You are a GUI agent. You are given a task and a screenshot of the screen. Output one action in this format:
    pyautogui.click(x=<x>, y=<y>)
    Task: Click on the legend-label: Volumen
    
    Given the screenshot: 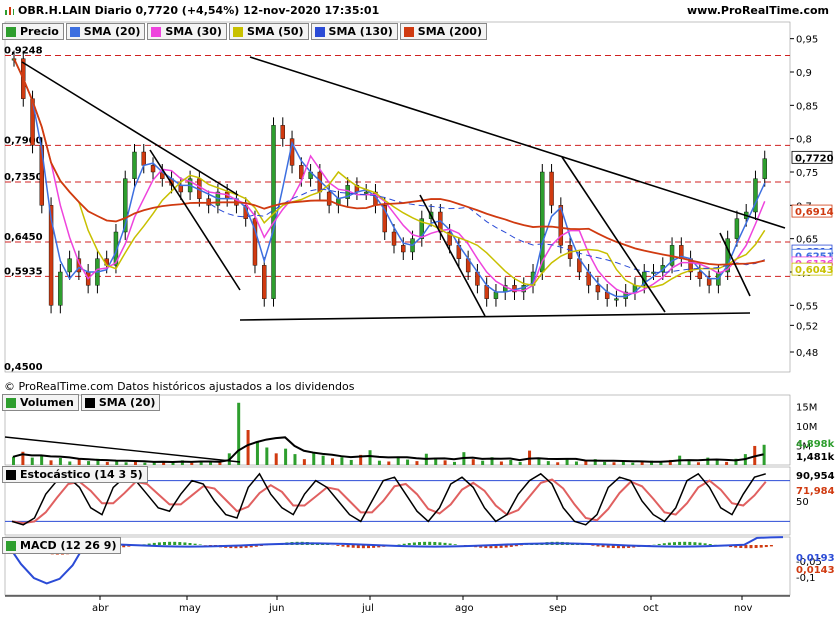 What is the action you would take?
    pyautogui.click(x=47, y=402)
    